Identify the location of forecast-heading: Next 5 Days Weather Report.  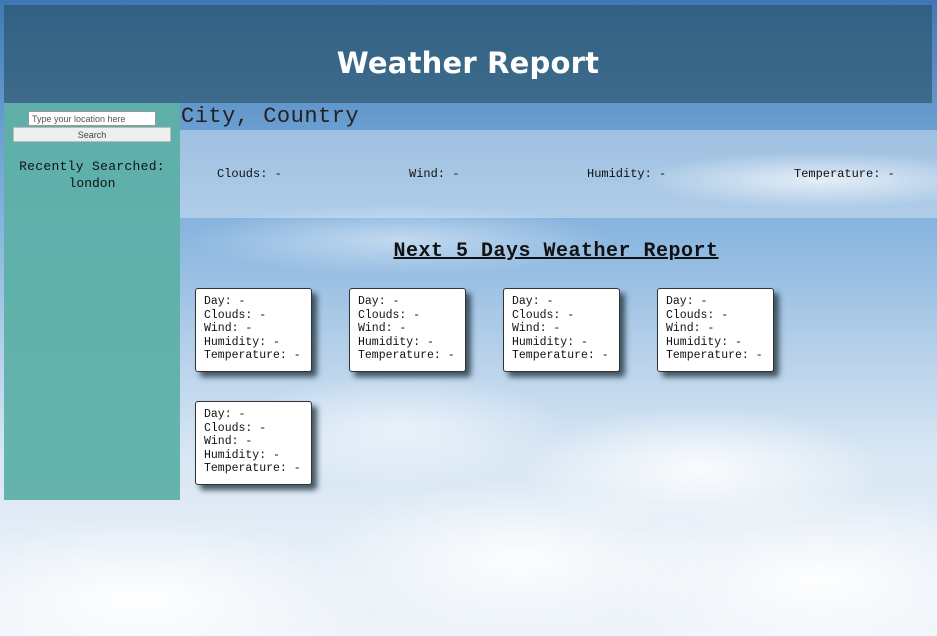
(556, 251).